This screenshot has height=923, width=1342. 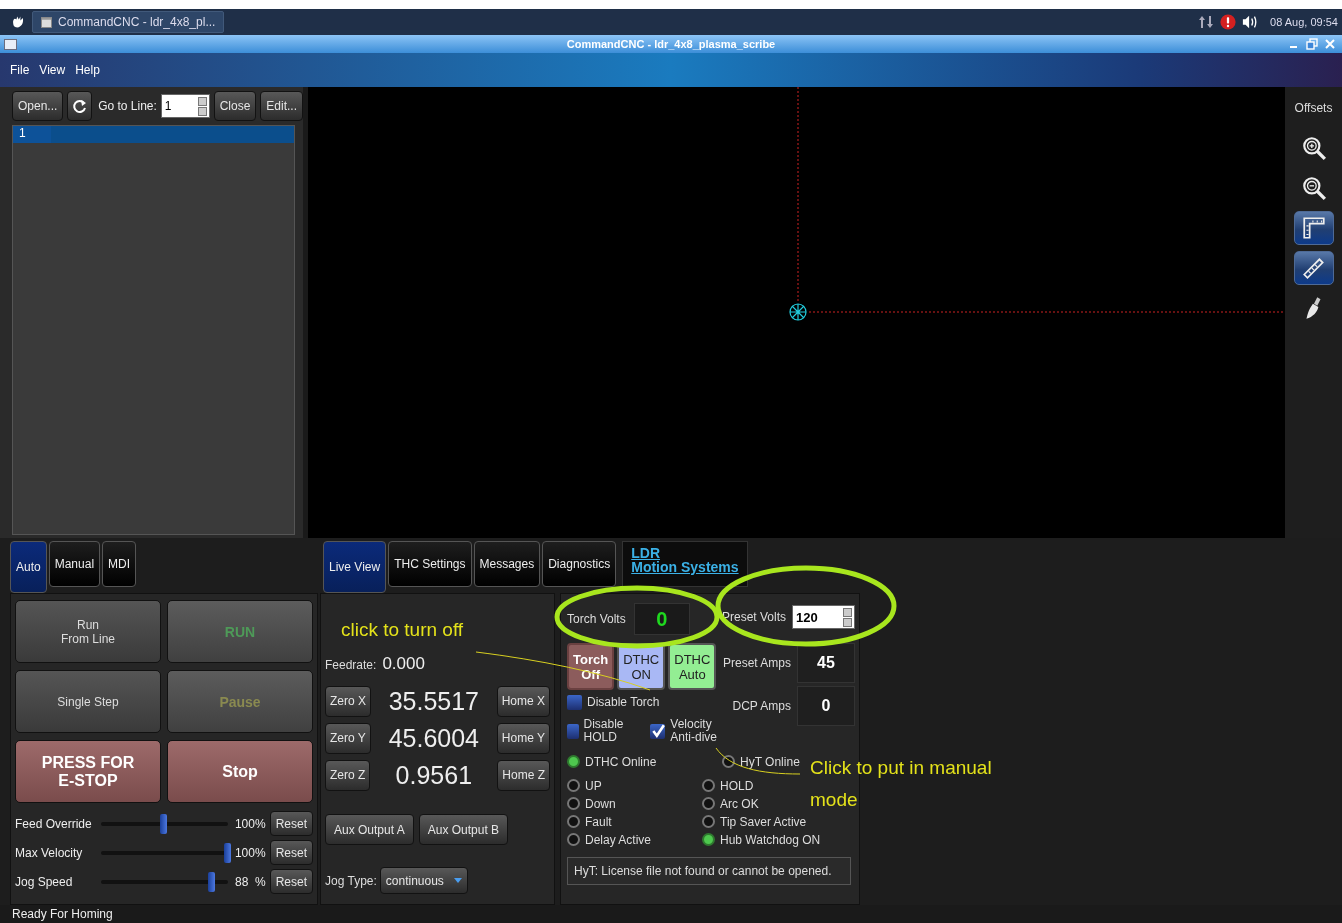 I want to click on jog-type-dropdown: continuous, so click(x=423, y=880).